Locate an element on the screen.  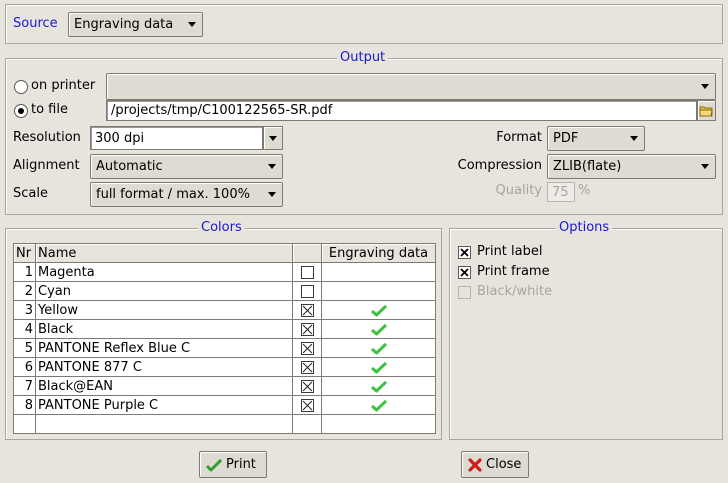
alignment-dropdown: Automatic is located at coordinates (186, 166).